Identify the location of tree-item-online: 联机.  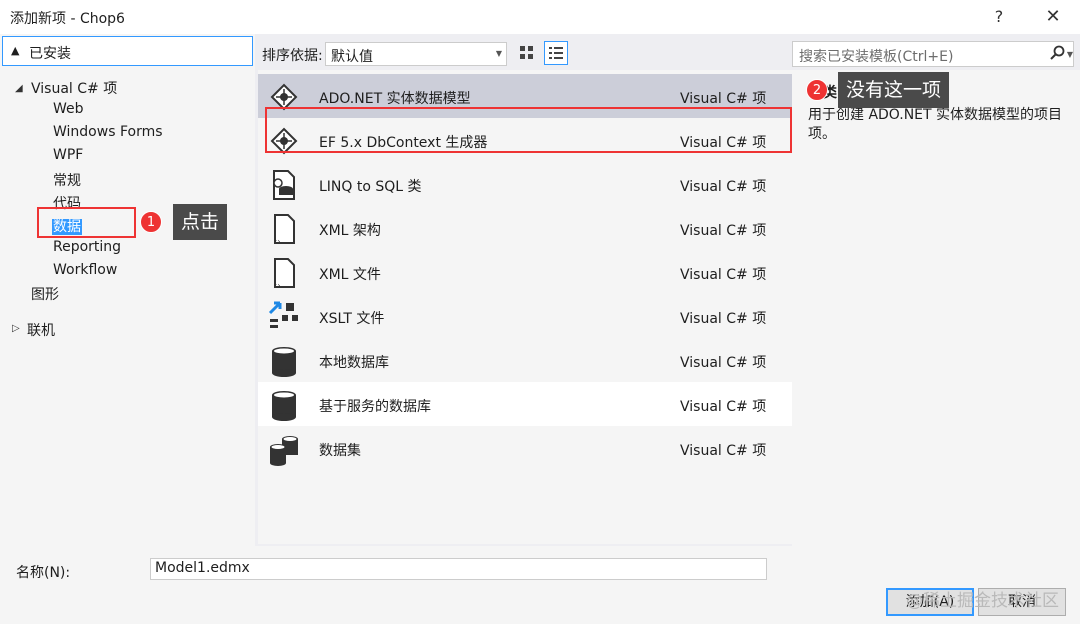
(41, 330).